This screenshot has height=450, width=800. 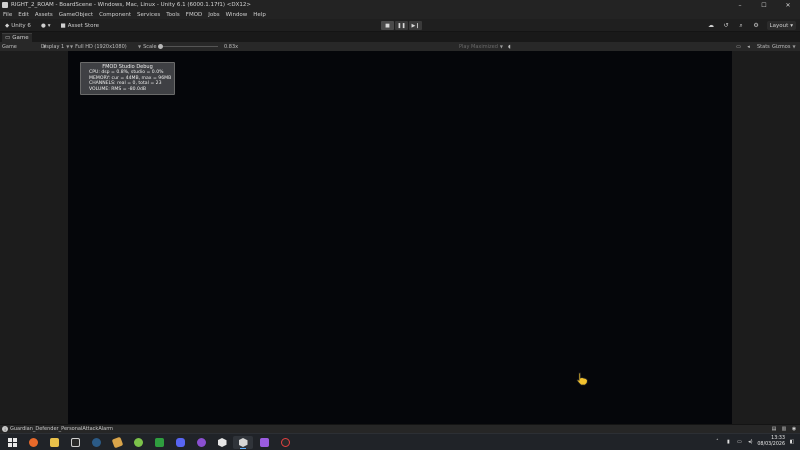 What do you see at coordinates (792, 442) in the screenshot?
I see `notification-icon: ◧` at bounding box center [792, 442].